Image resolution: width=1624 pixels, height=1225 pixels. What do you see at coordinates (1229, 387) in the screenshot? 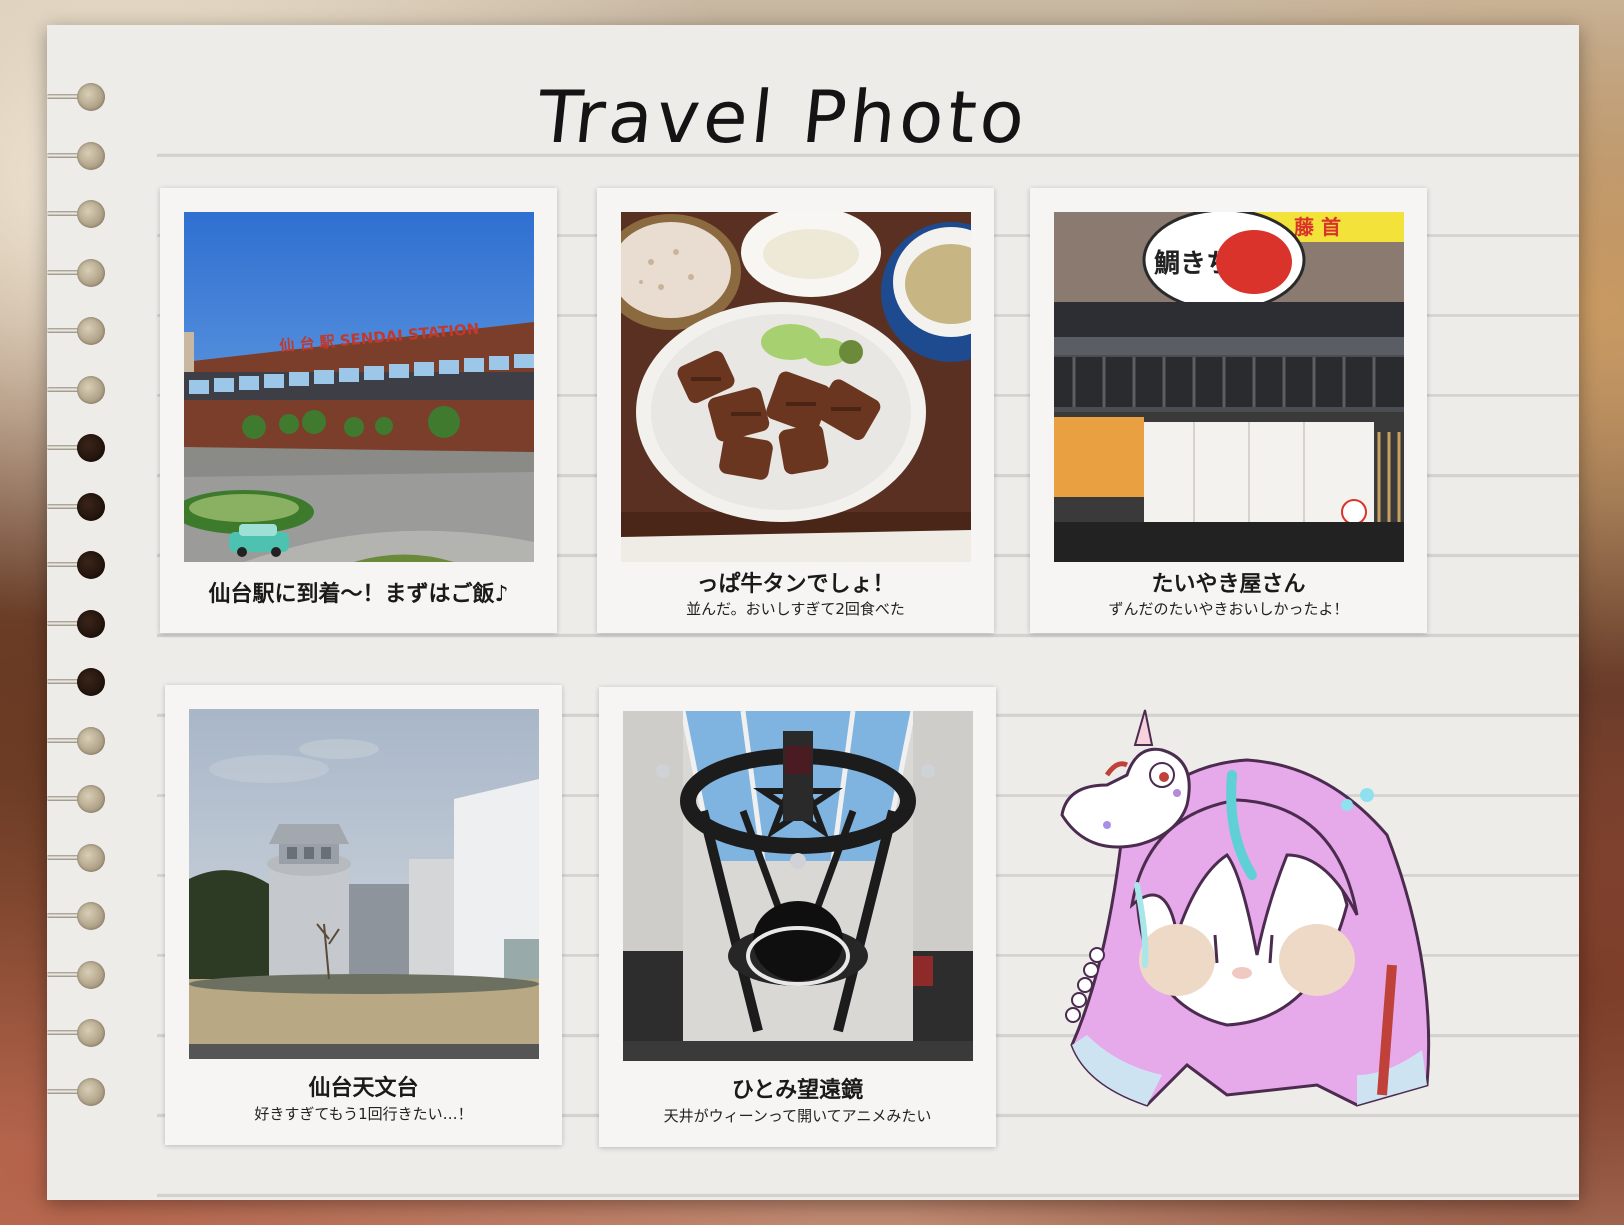
I see `photo-taiyaki-shop: 藤 首 鯛きち` at bounding box center [1229, 387].